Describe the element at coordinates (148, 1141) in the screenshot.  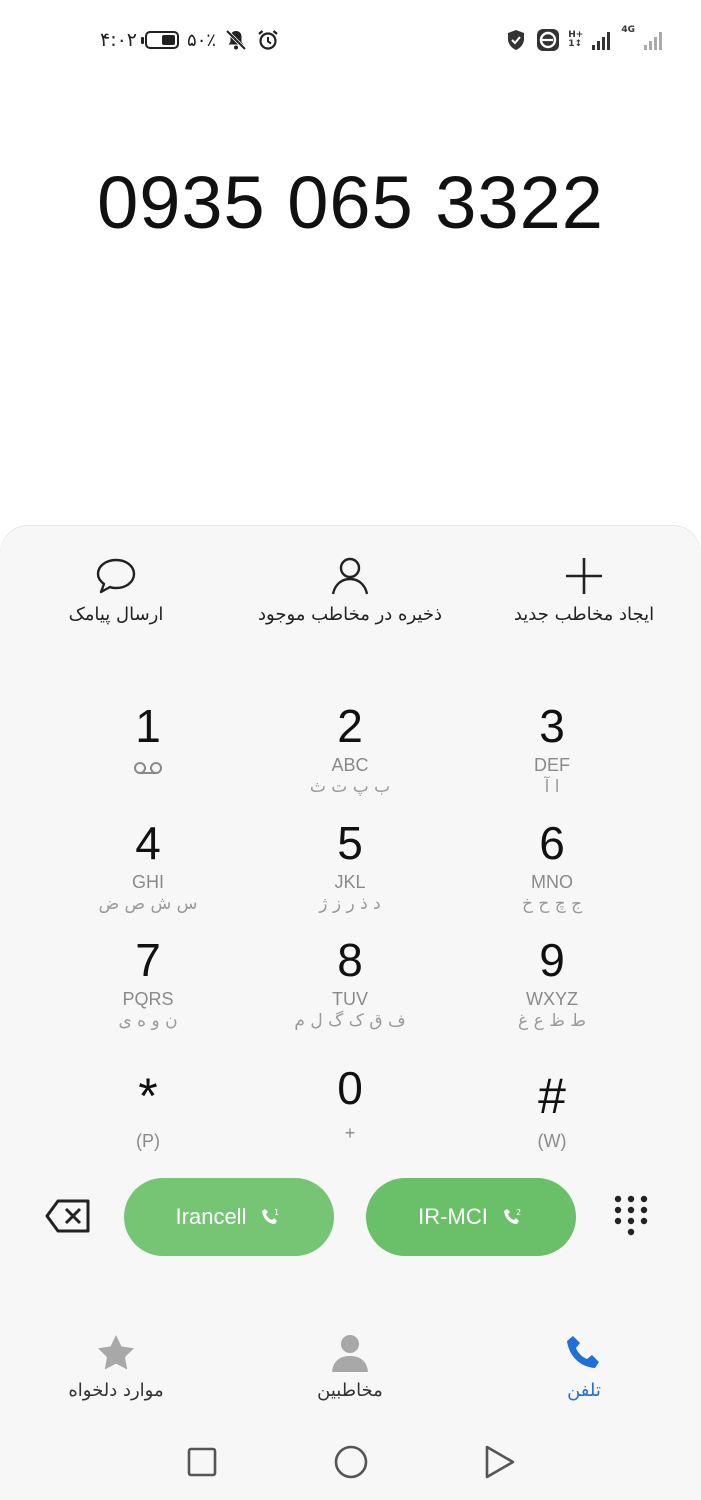
I see `key-letters: (P)` at that location.